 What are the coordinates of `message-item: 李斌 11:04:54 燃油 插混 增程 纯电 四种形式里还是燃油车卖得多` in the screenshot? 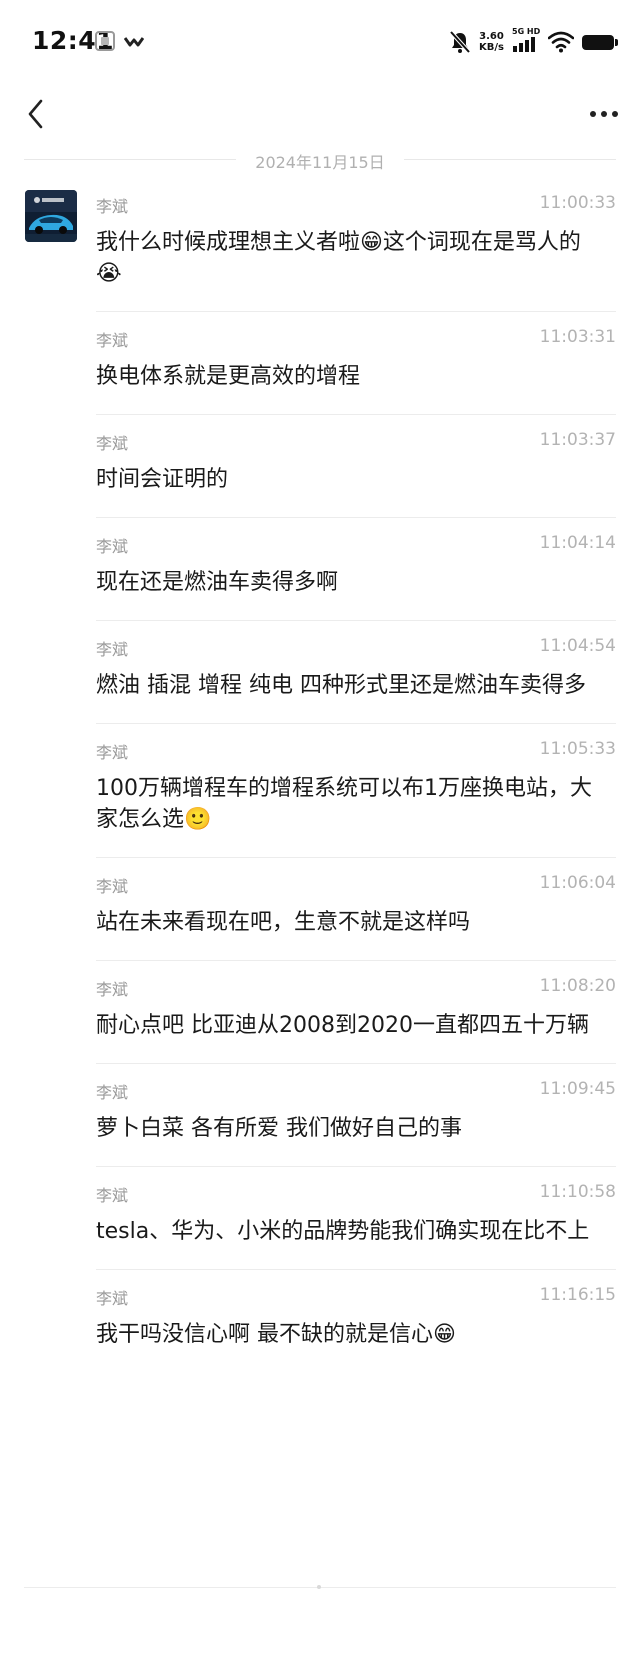 It's located at (356, 672).